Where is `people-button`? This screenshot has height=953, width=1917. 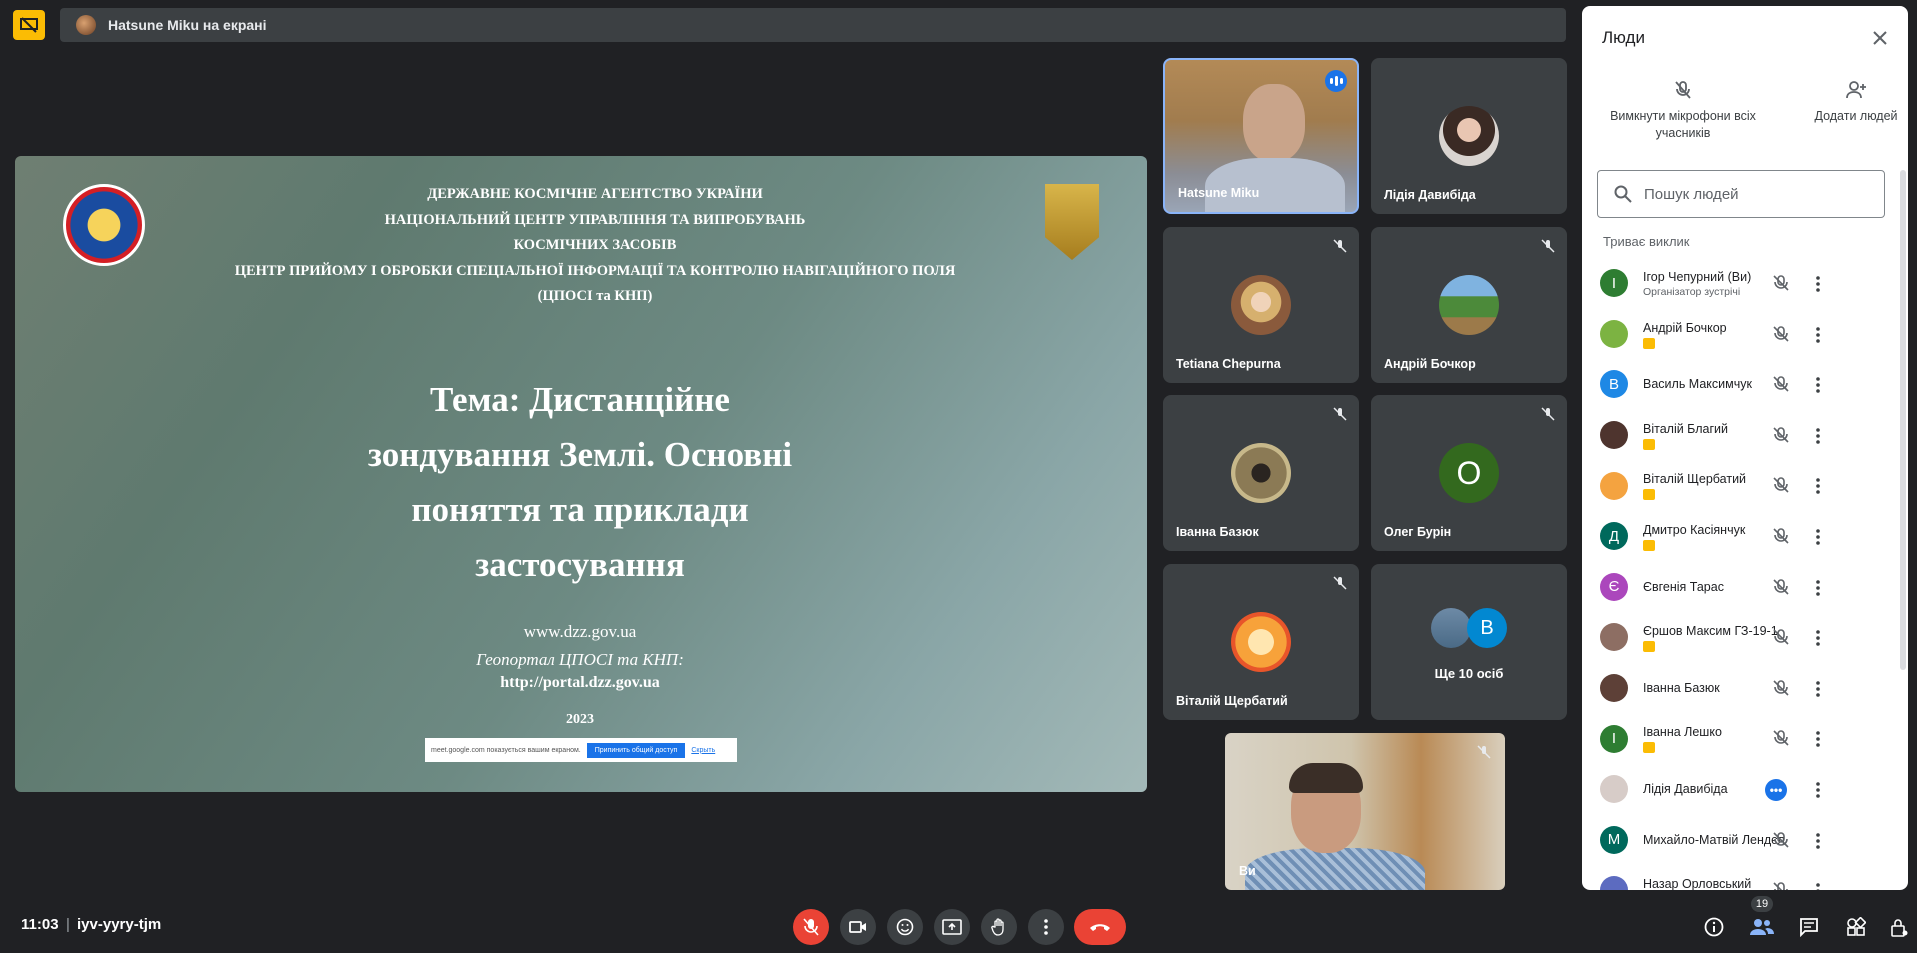 people-button is located at coordinates (1762, 927).